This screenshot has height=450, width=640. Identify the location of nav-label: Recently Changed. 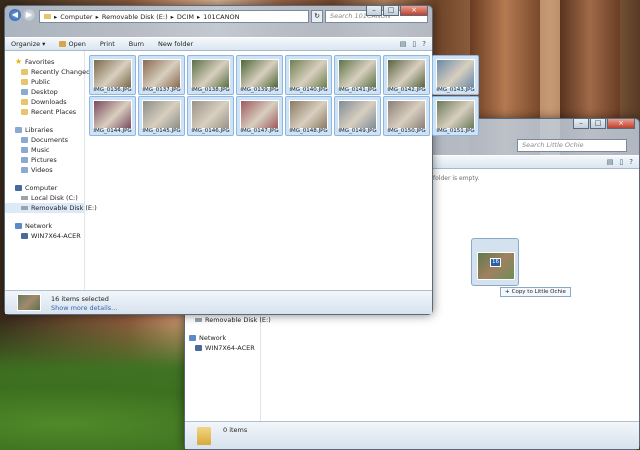
(61, 72).